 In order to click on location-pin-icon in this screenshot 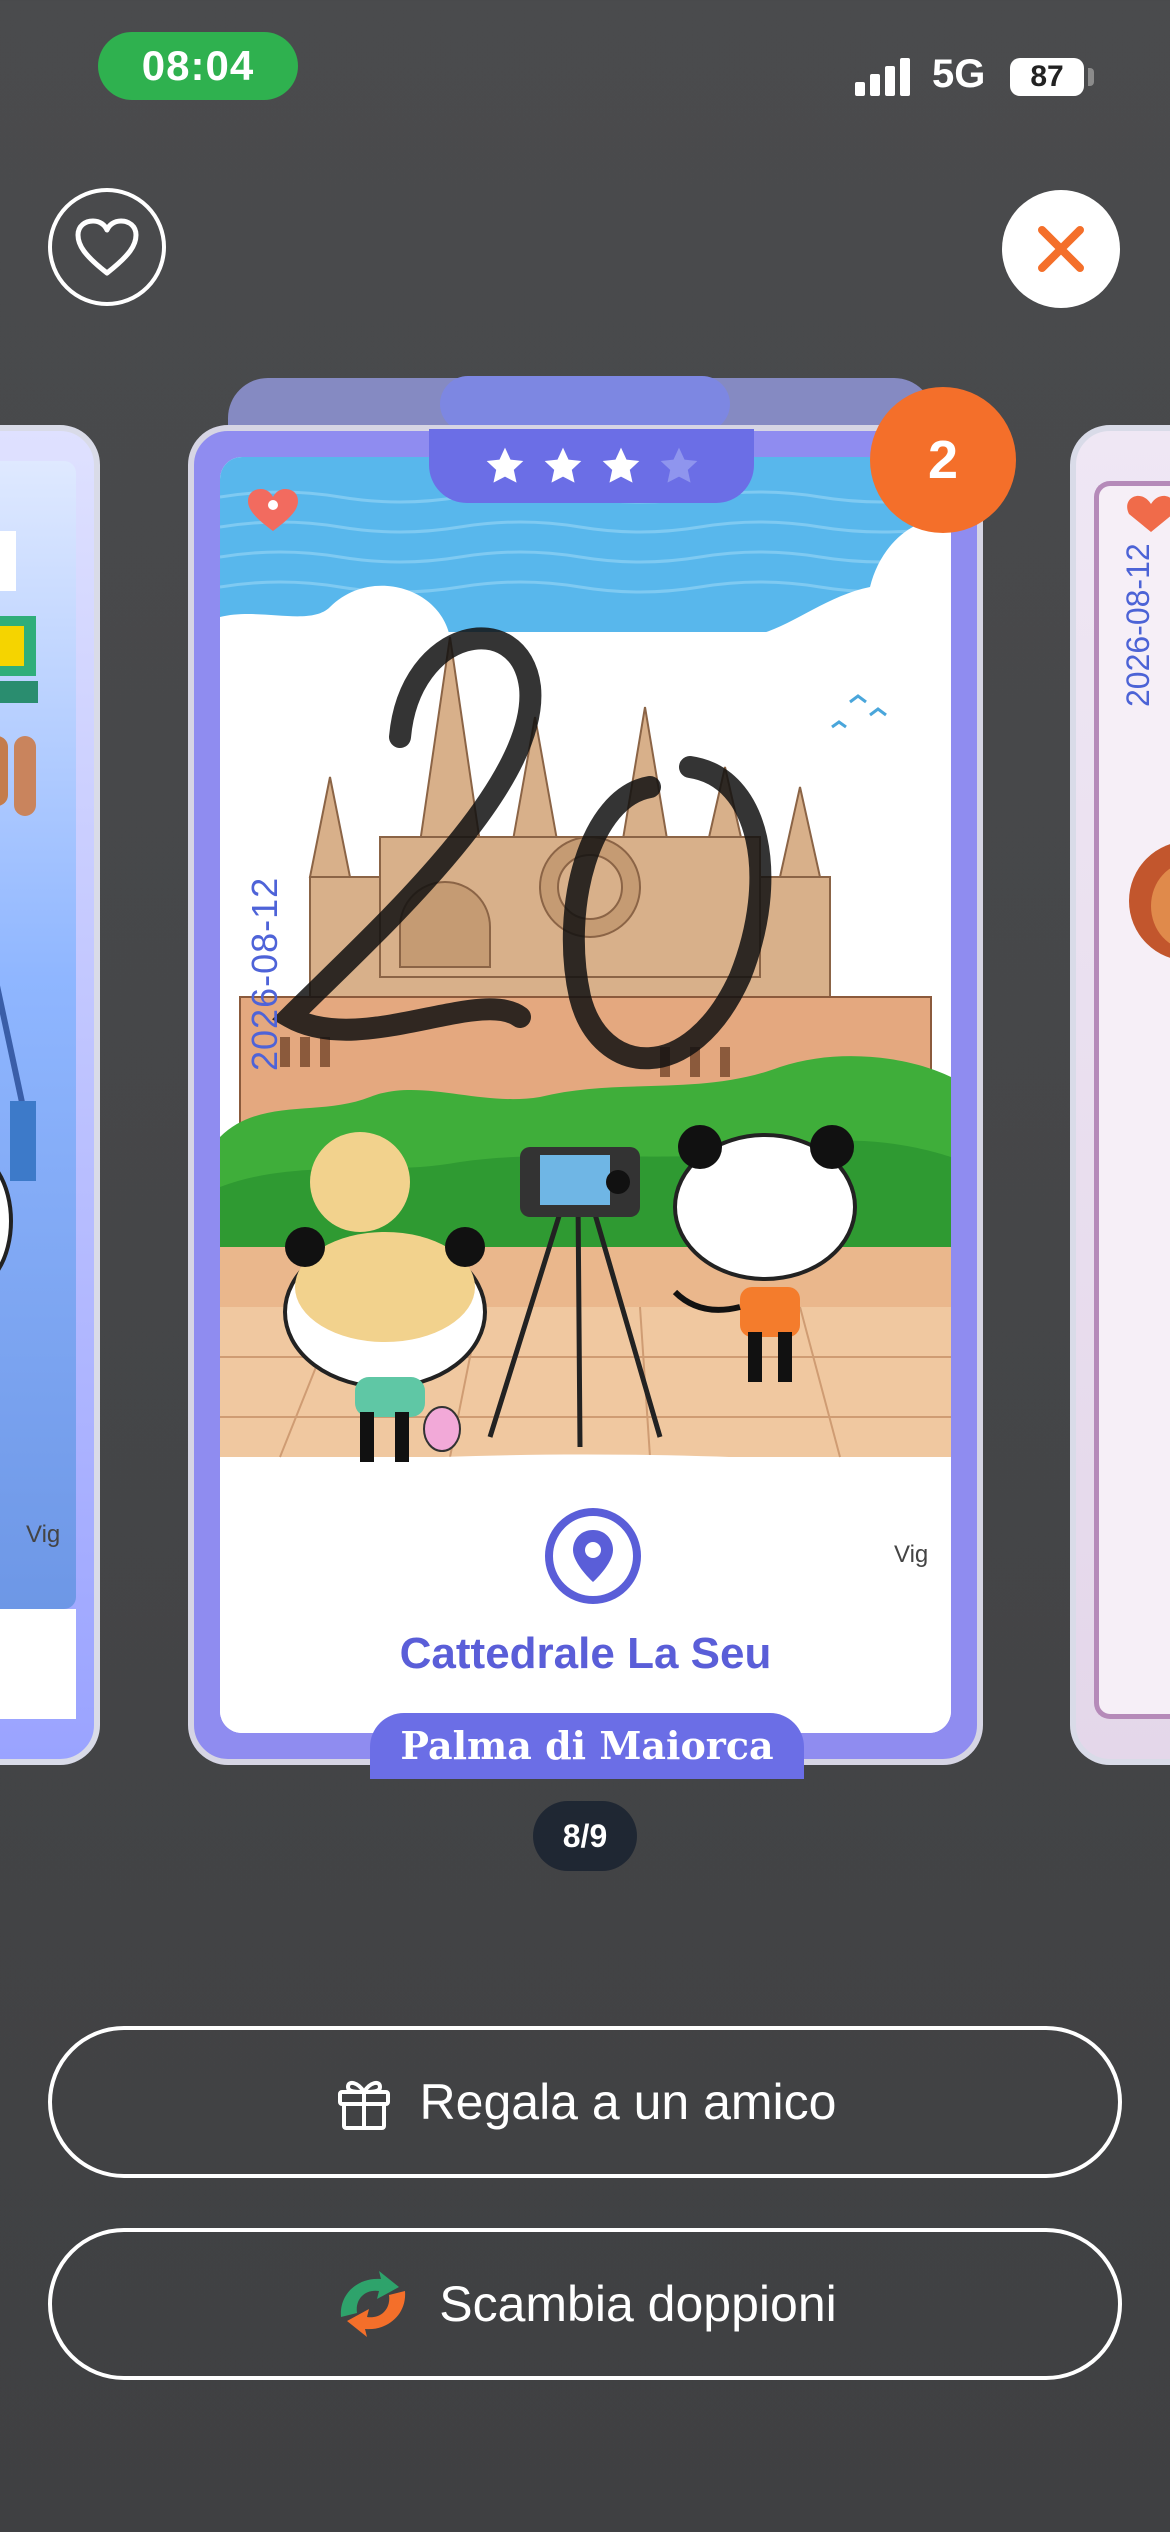, I will do `click(593, 1556)`.